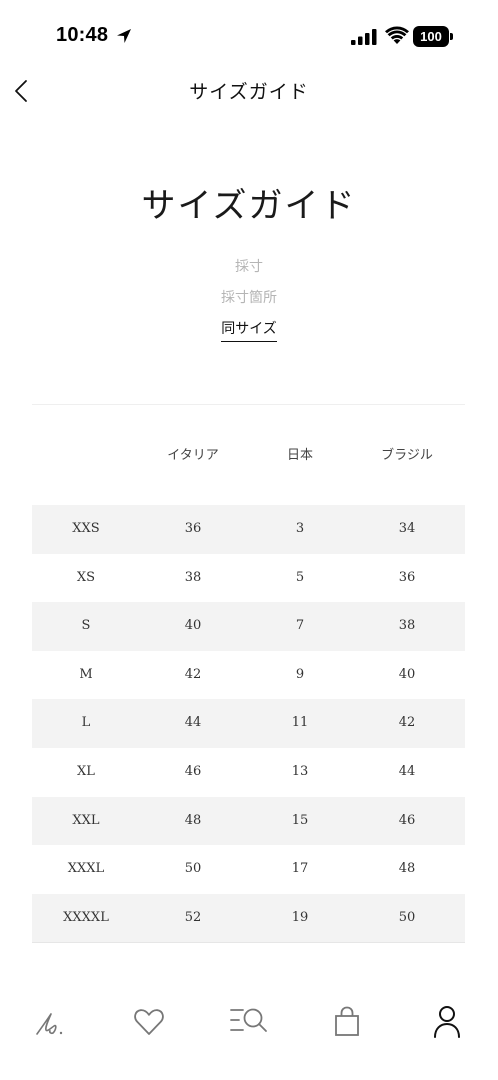 Image resolution: width=498 pixels, height=1080 pixels. I want to click on brazil-size: 40, so click(407, 674).